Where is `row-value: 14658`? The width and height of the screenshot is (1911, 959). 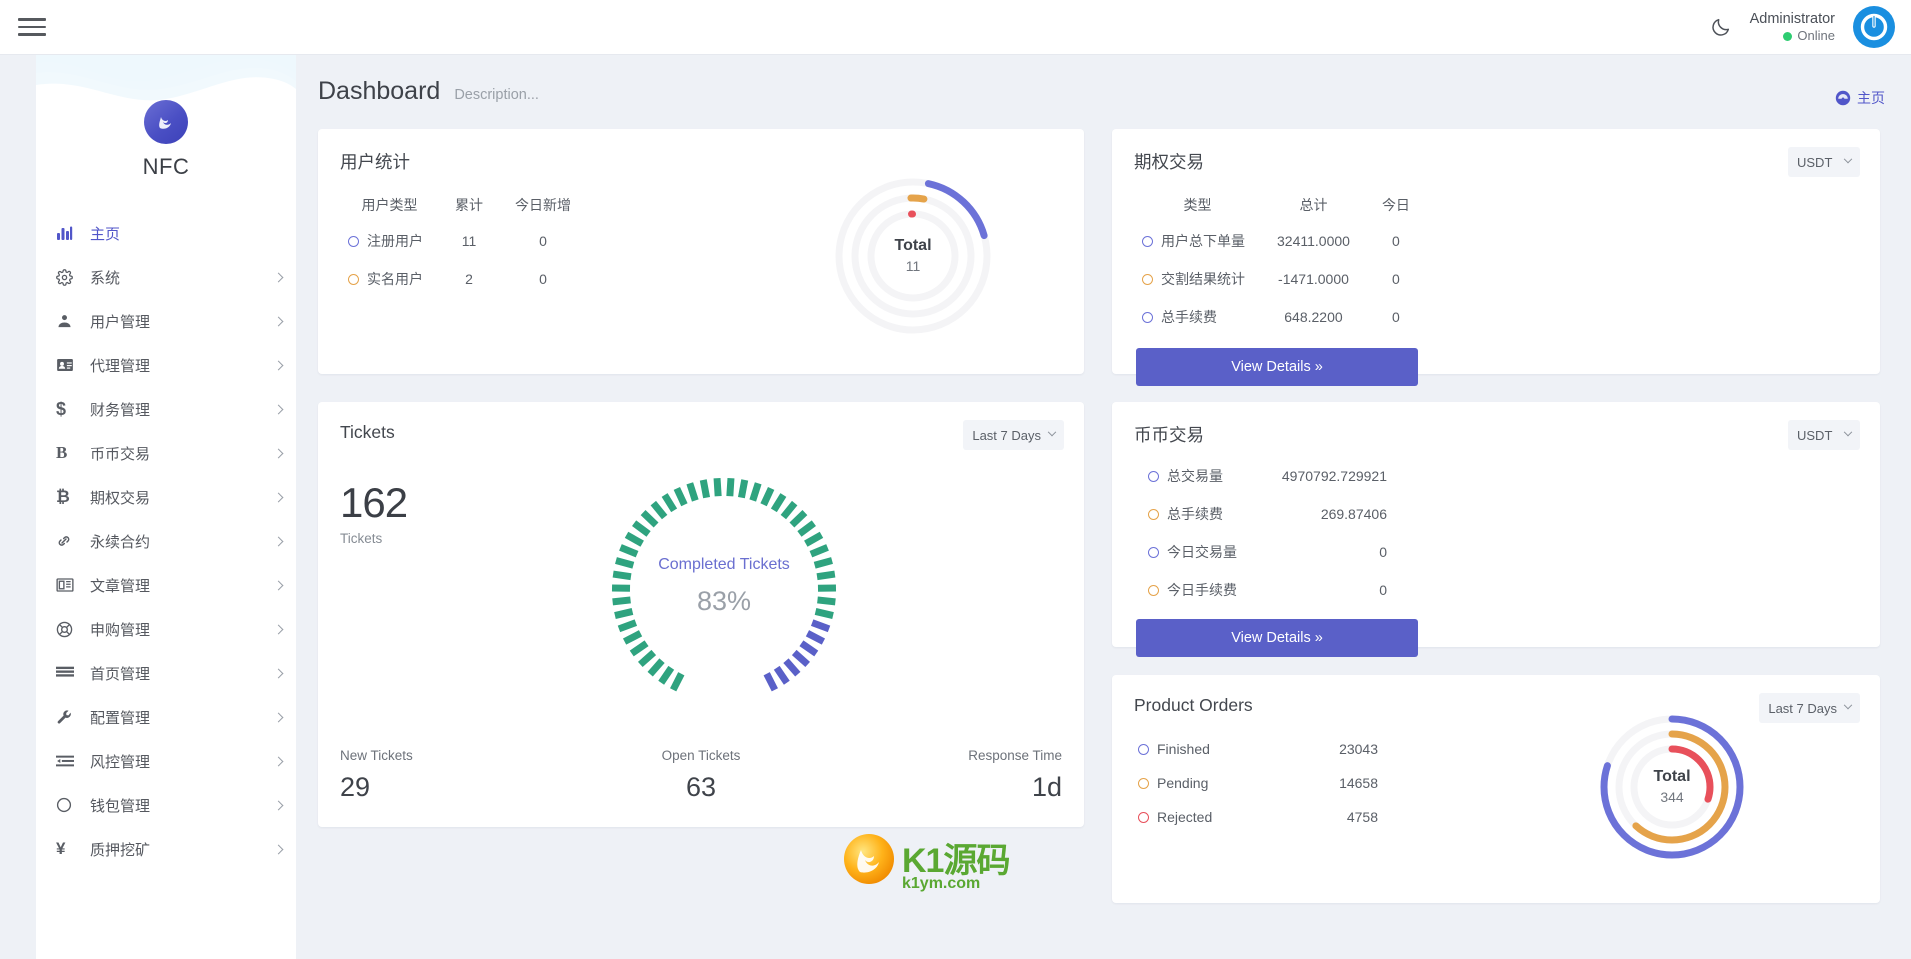
row-value: 14658 is located at coordinates (1358, 783).